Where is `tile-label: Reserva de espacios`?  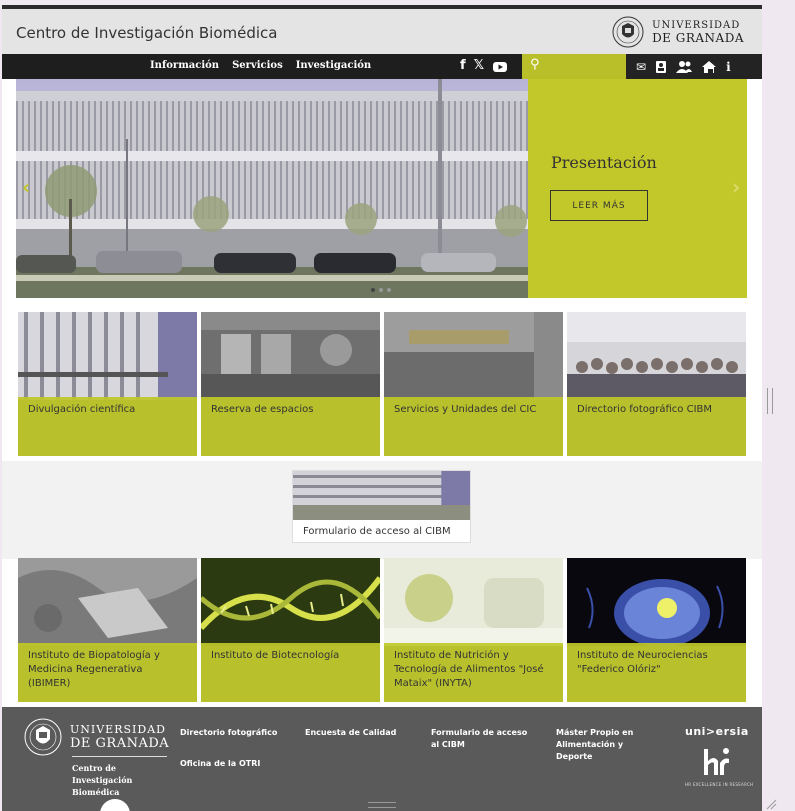
tile-label: Reserva de espacios is located at coordinates (290, 426).